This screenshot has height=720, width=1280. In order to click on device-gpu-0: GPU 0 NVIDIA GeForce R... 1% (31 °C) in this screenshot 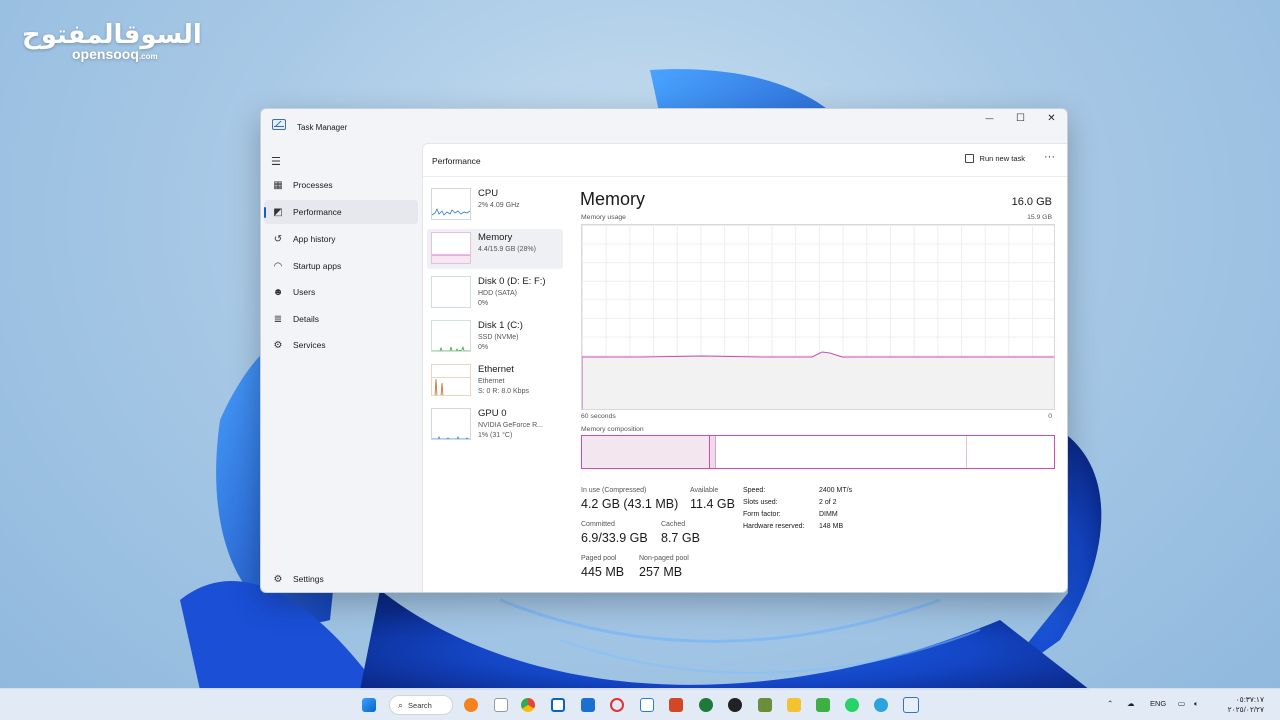, I will do `click(495, 425)`.